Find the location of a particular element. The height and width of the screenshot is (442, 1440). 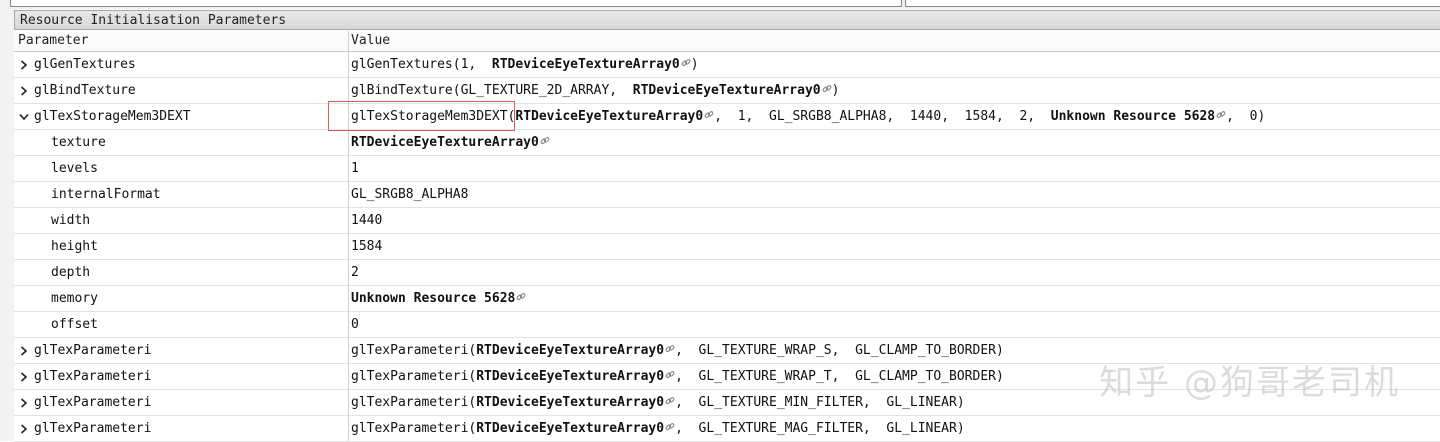

parameter-label: depth is located at coordinates (71, 272).